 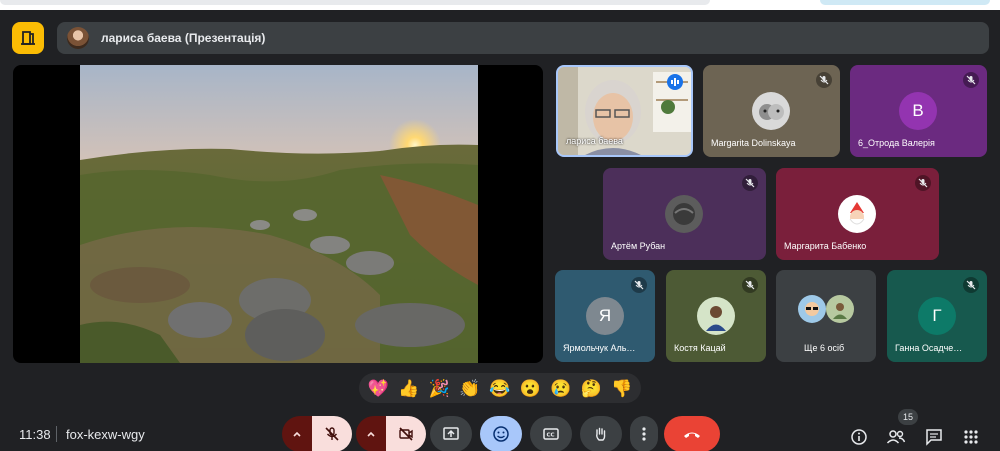 I want to click on meeting-code: fox-kexw-wgy, so click(x=105, y=434).